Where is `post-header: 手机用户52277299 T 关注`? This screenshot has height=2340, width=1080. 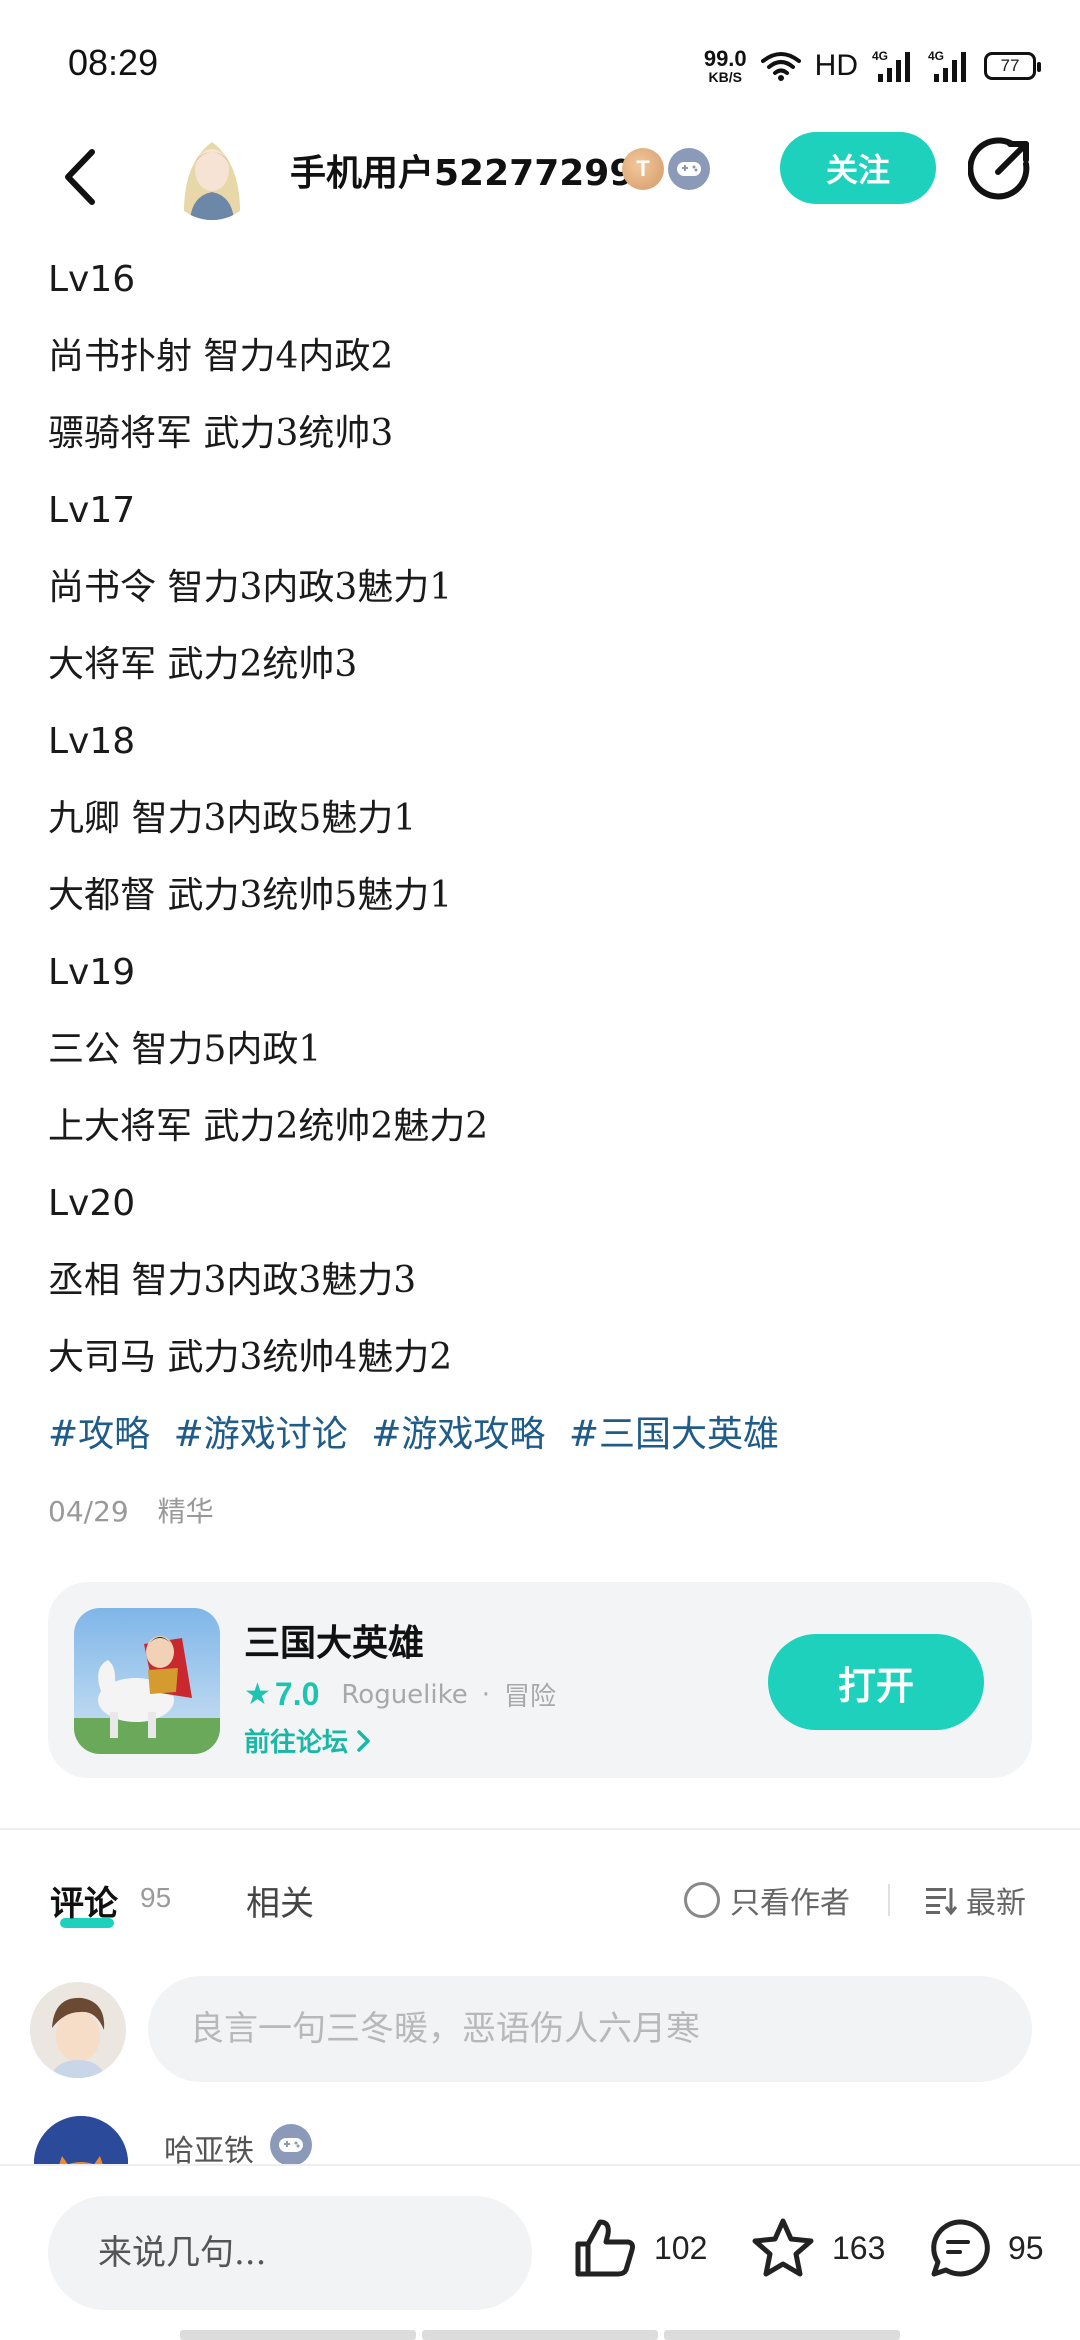 post-header: 手机用户52277299 T 关注 is located at coordinates (540, 185).